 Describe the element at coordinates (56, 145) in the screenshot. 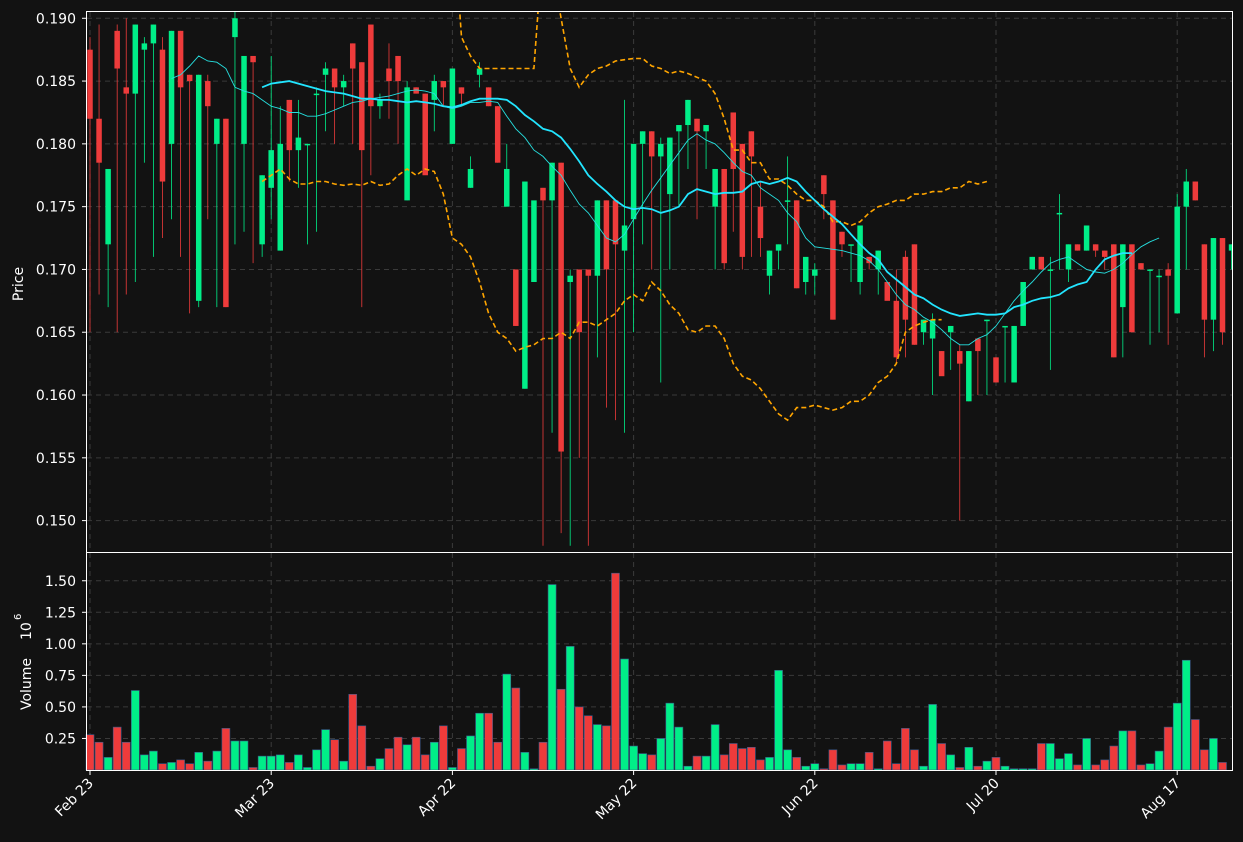

I see `price-tick-label: 0.180` at that location.